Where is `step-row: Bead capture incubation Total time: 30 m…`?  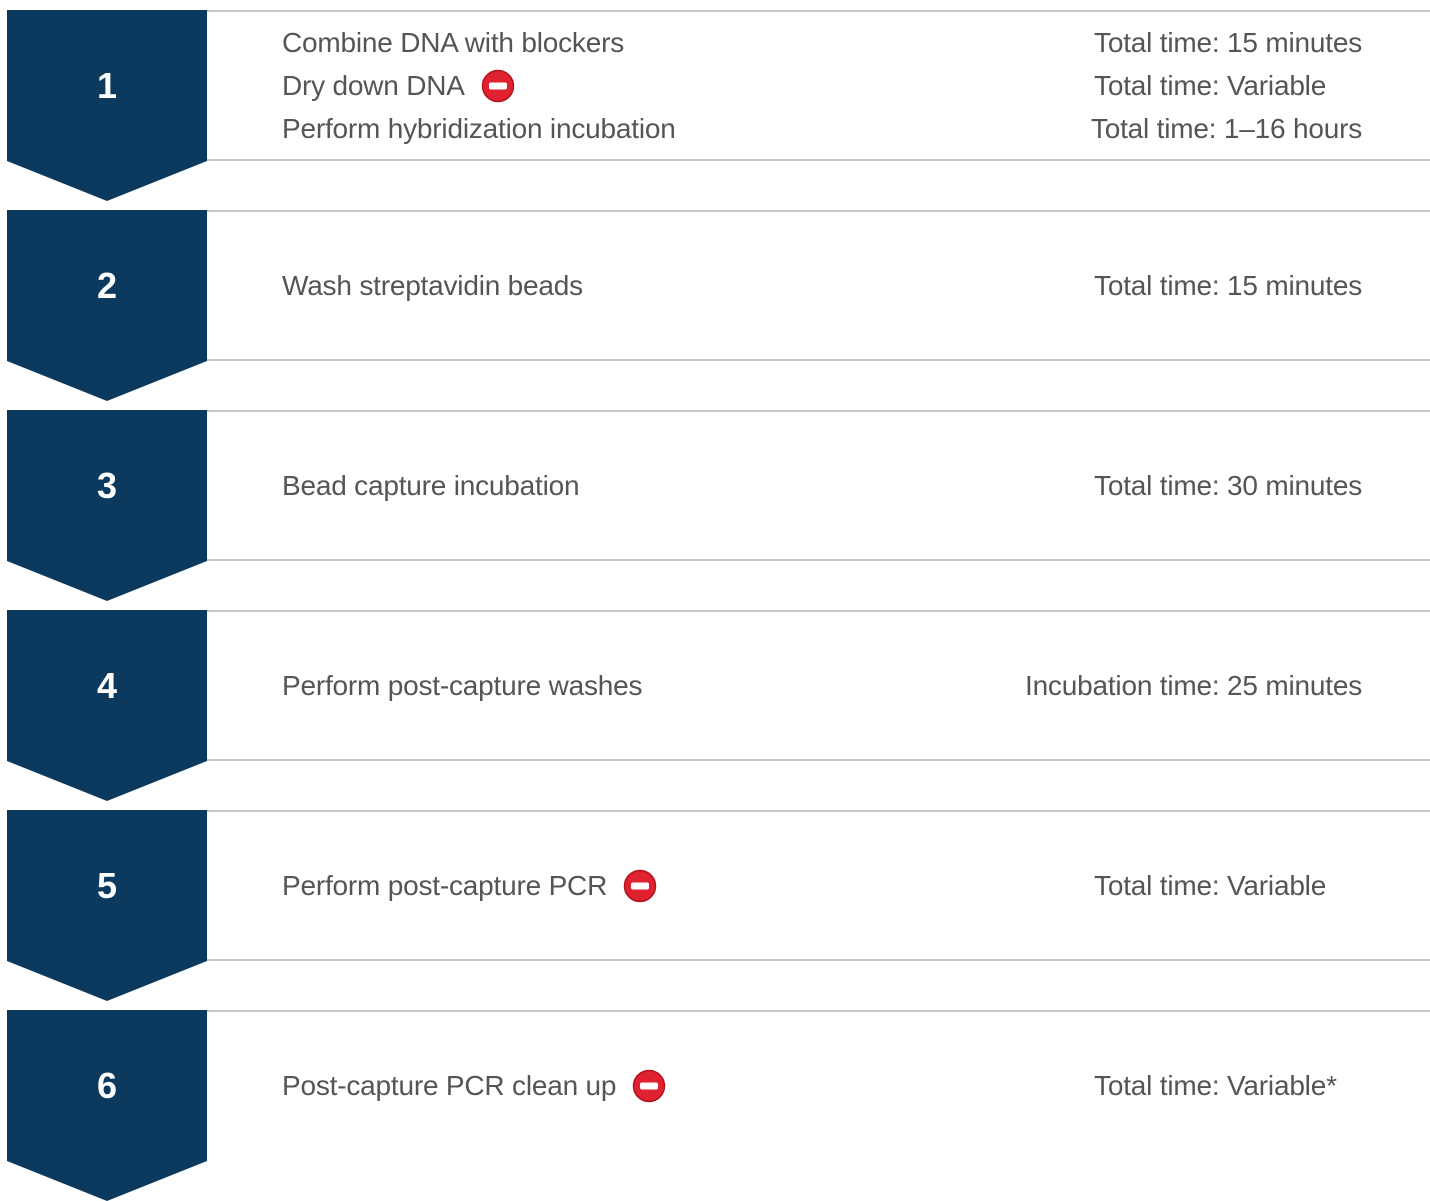 step-row: Bead capture incubation Total time: 30 m… is located at coordinates (822, 485).